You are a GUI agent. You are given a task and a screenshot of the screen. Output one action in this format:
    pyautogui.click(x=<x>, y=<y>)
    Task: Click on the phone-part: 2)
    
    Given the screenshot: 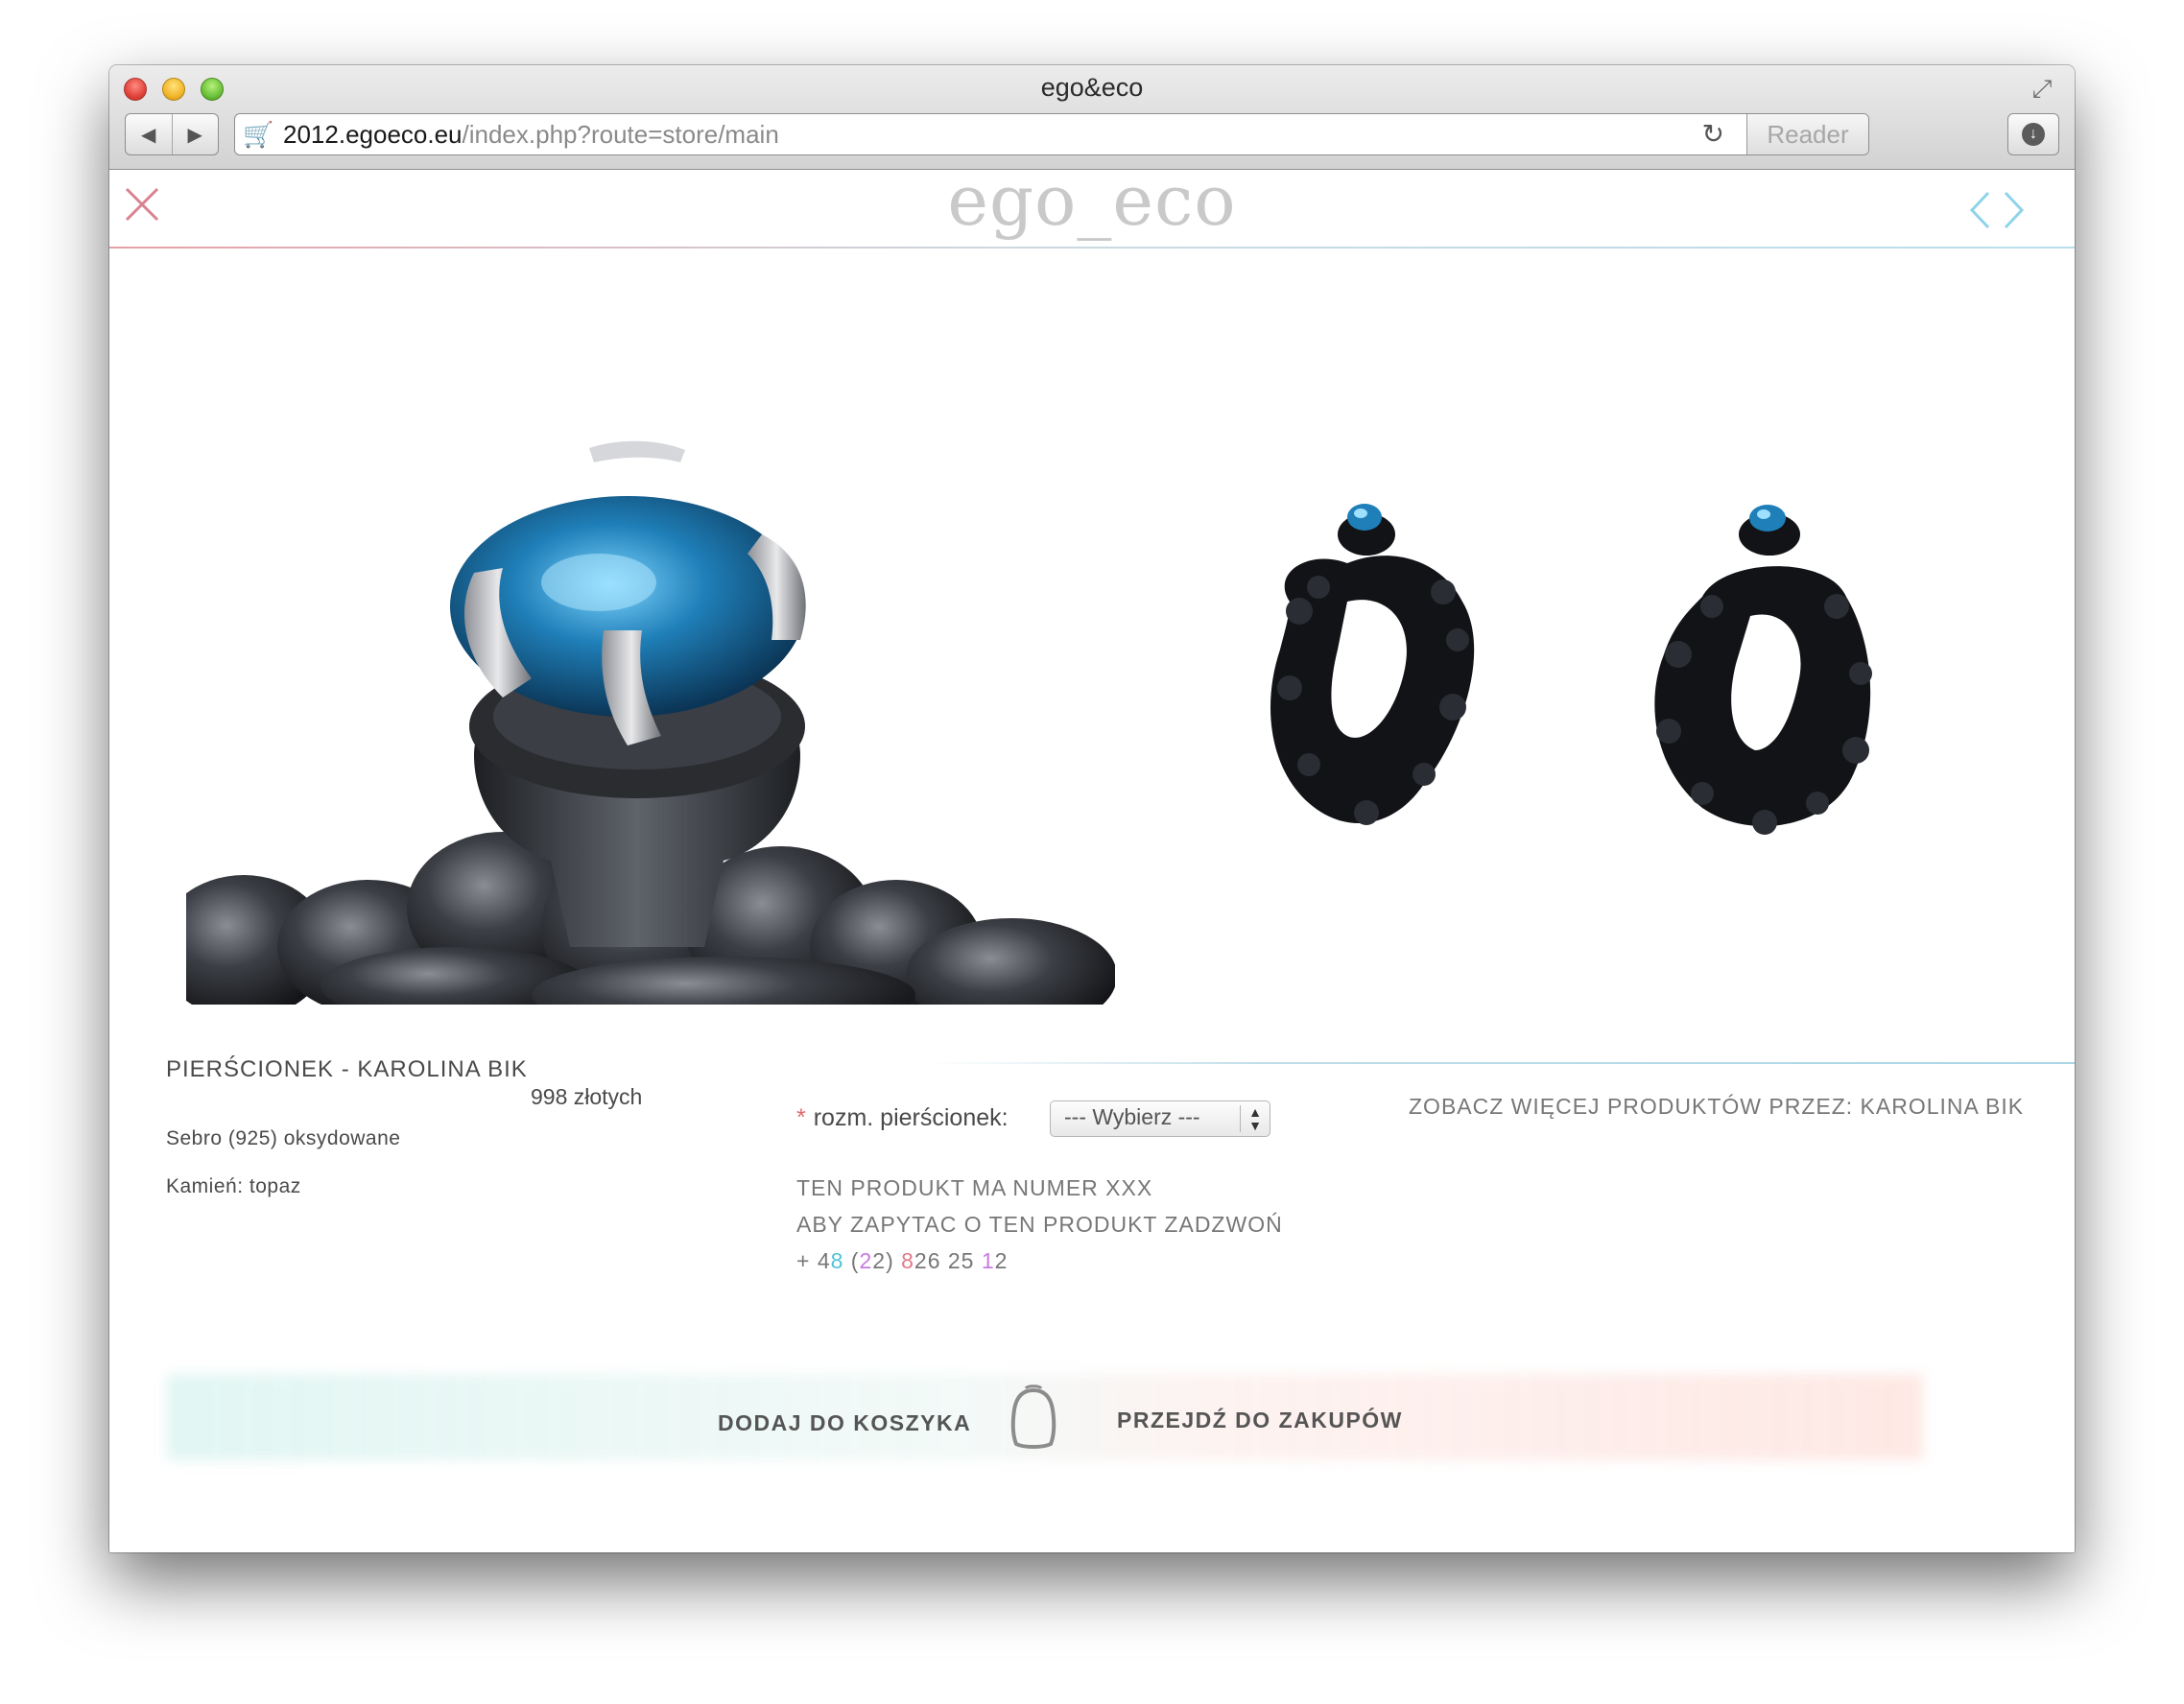 What is the action you would take?
    pyautogui.click(x=887, y=1260)
    